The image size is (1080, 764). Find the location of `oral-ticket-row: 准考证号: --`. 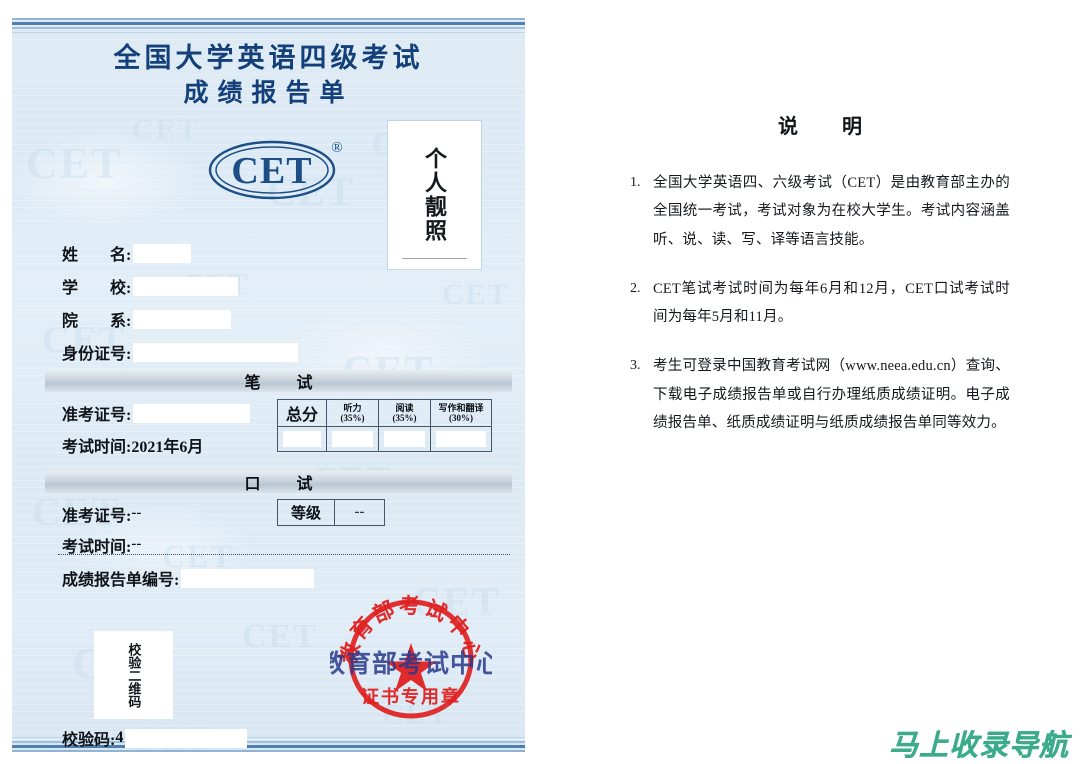

oral-ticket-row: 准考证号: -- is located at coordinates (101, 513).